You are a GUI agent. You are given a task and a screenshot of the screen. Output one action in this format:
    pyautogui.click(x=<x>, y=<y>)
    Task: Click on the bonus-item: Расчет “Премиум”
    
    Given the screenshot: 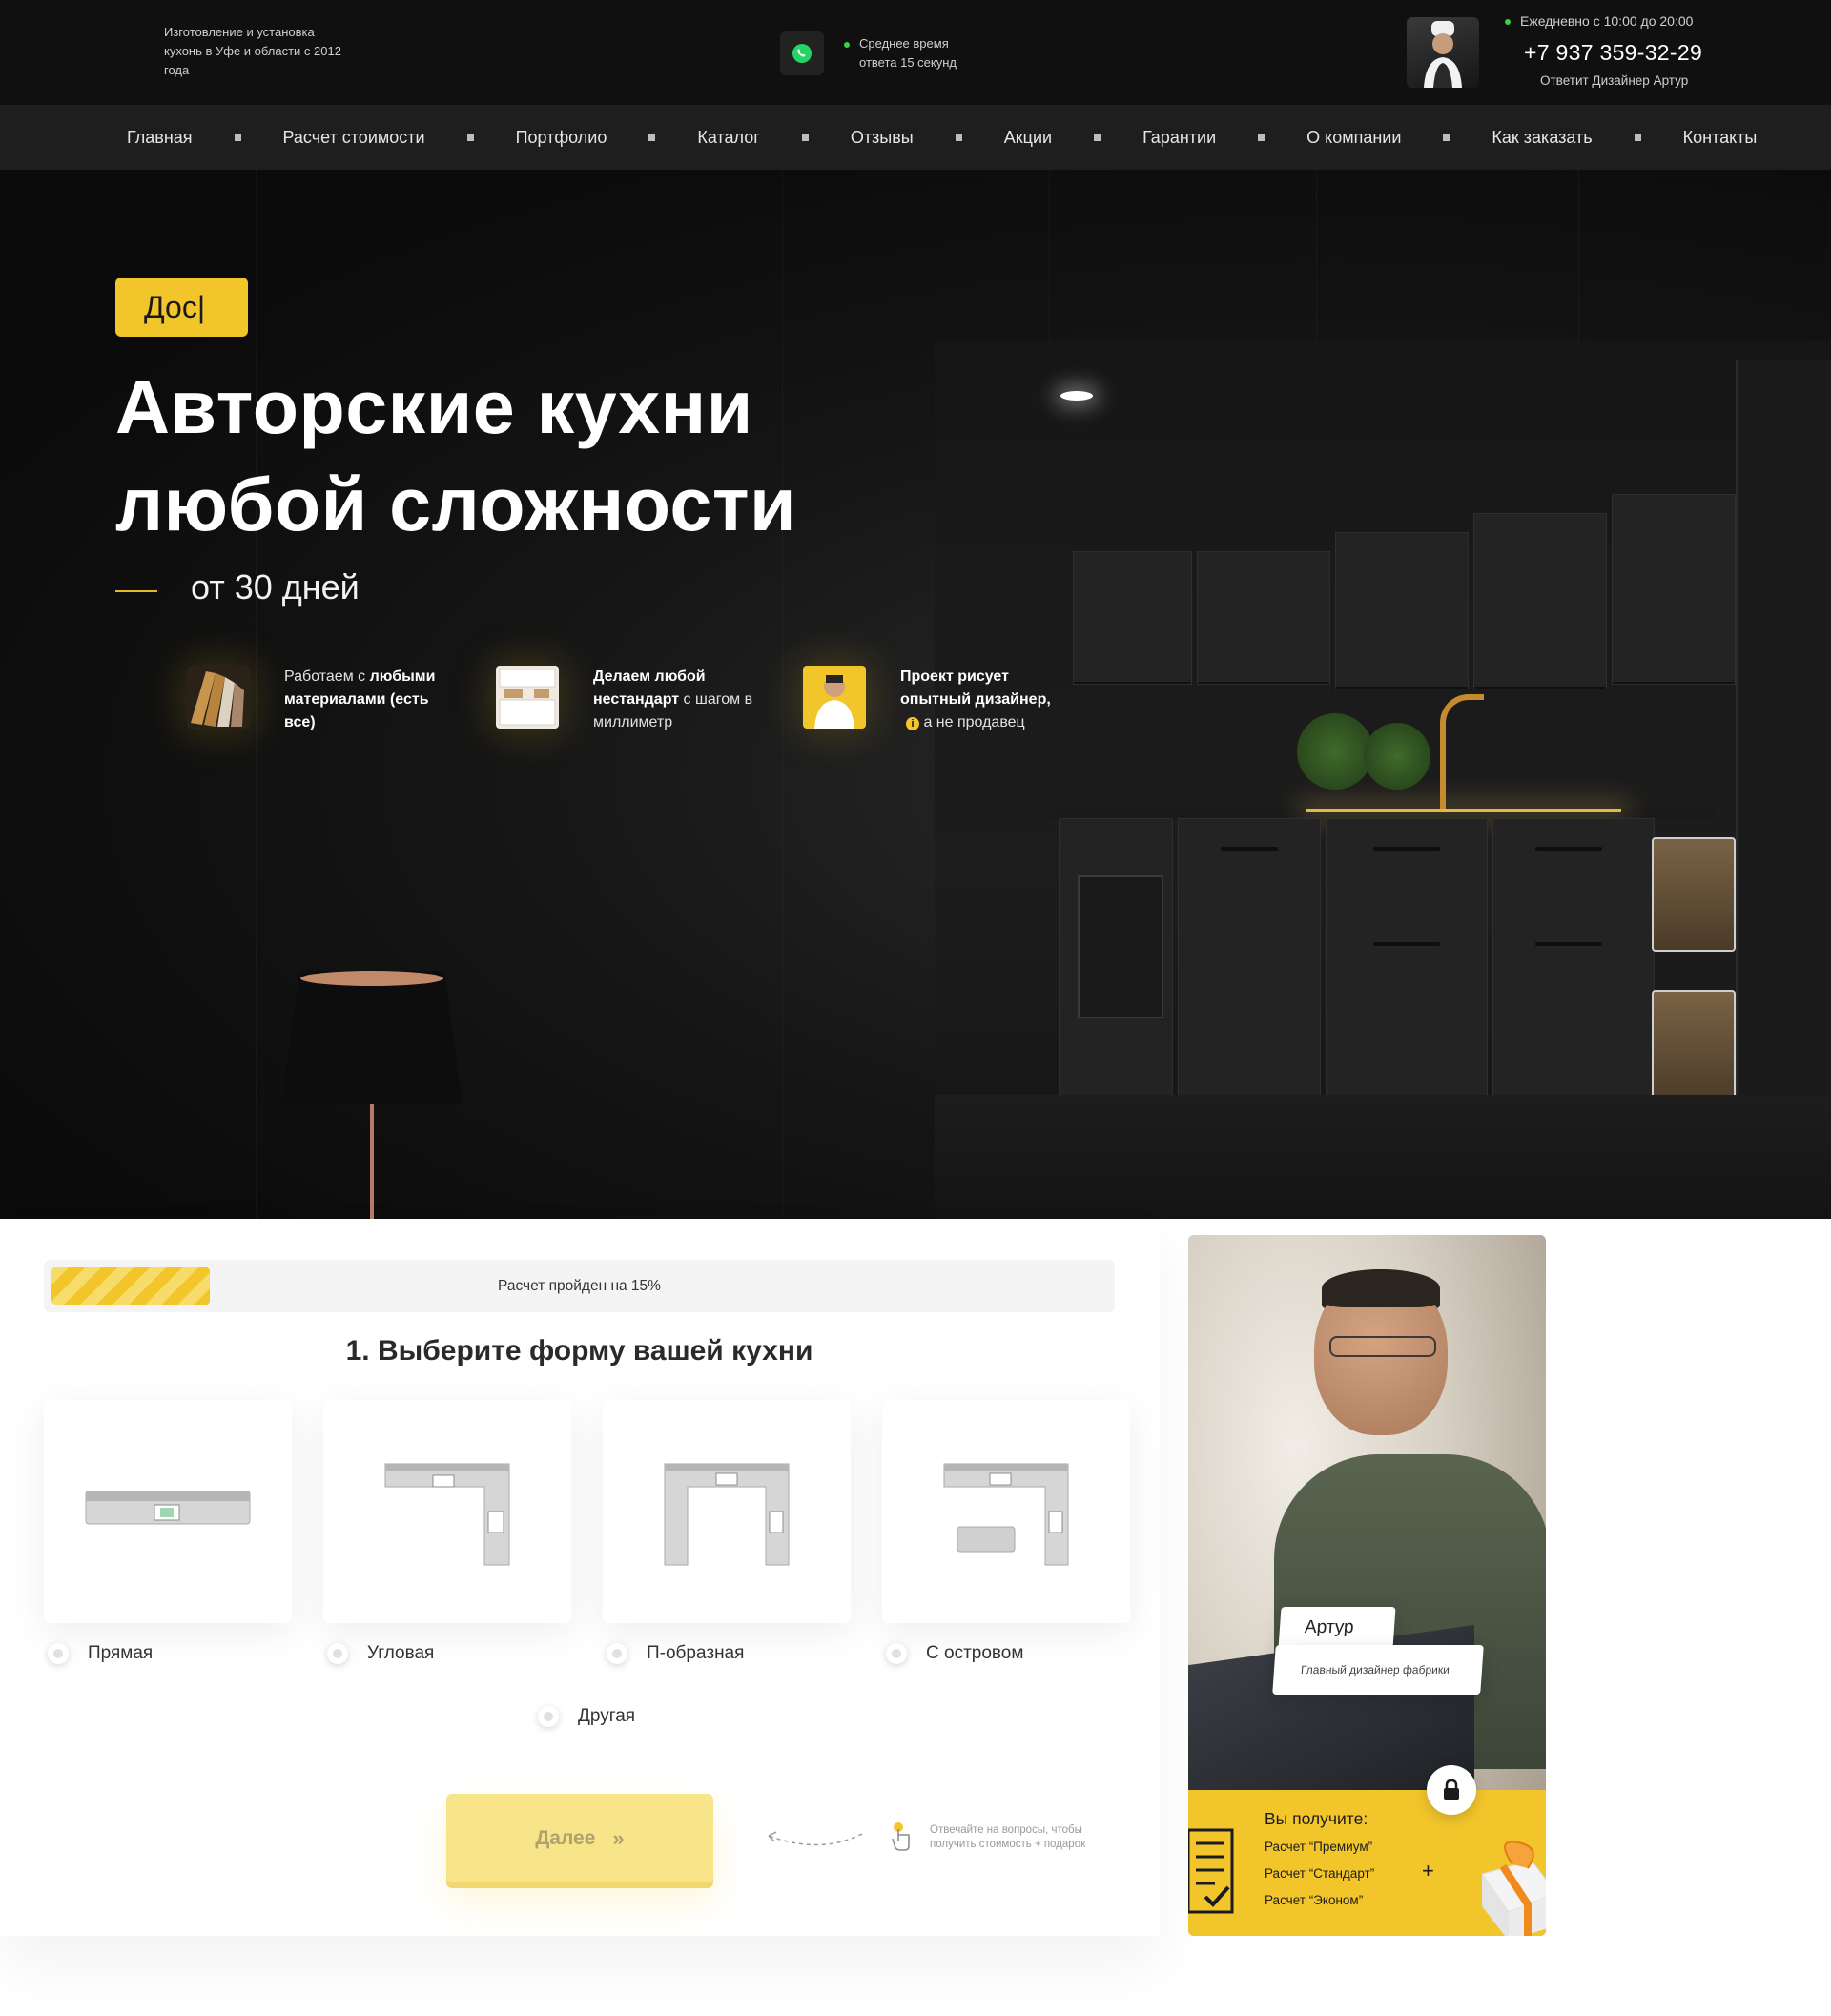 What is the action you would take?
    pyautogui.click(x=1319, y=1847)
    